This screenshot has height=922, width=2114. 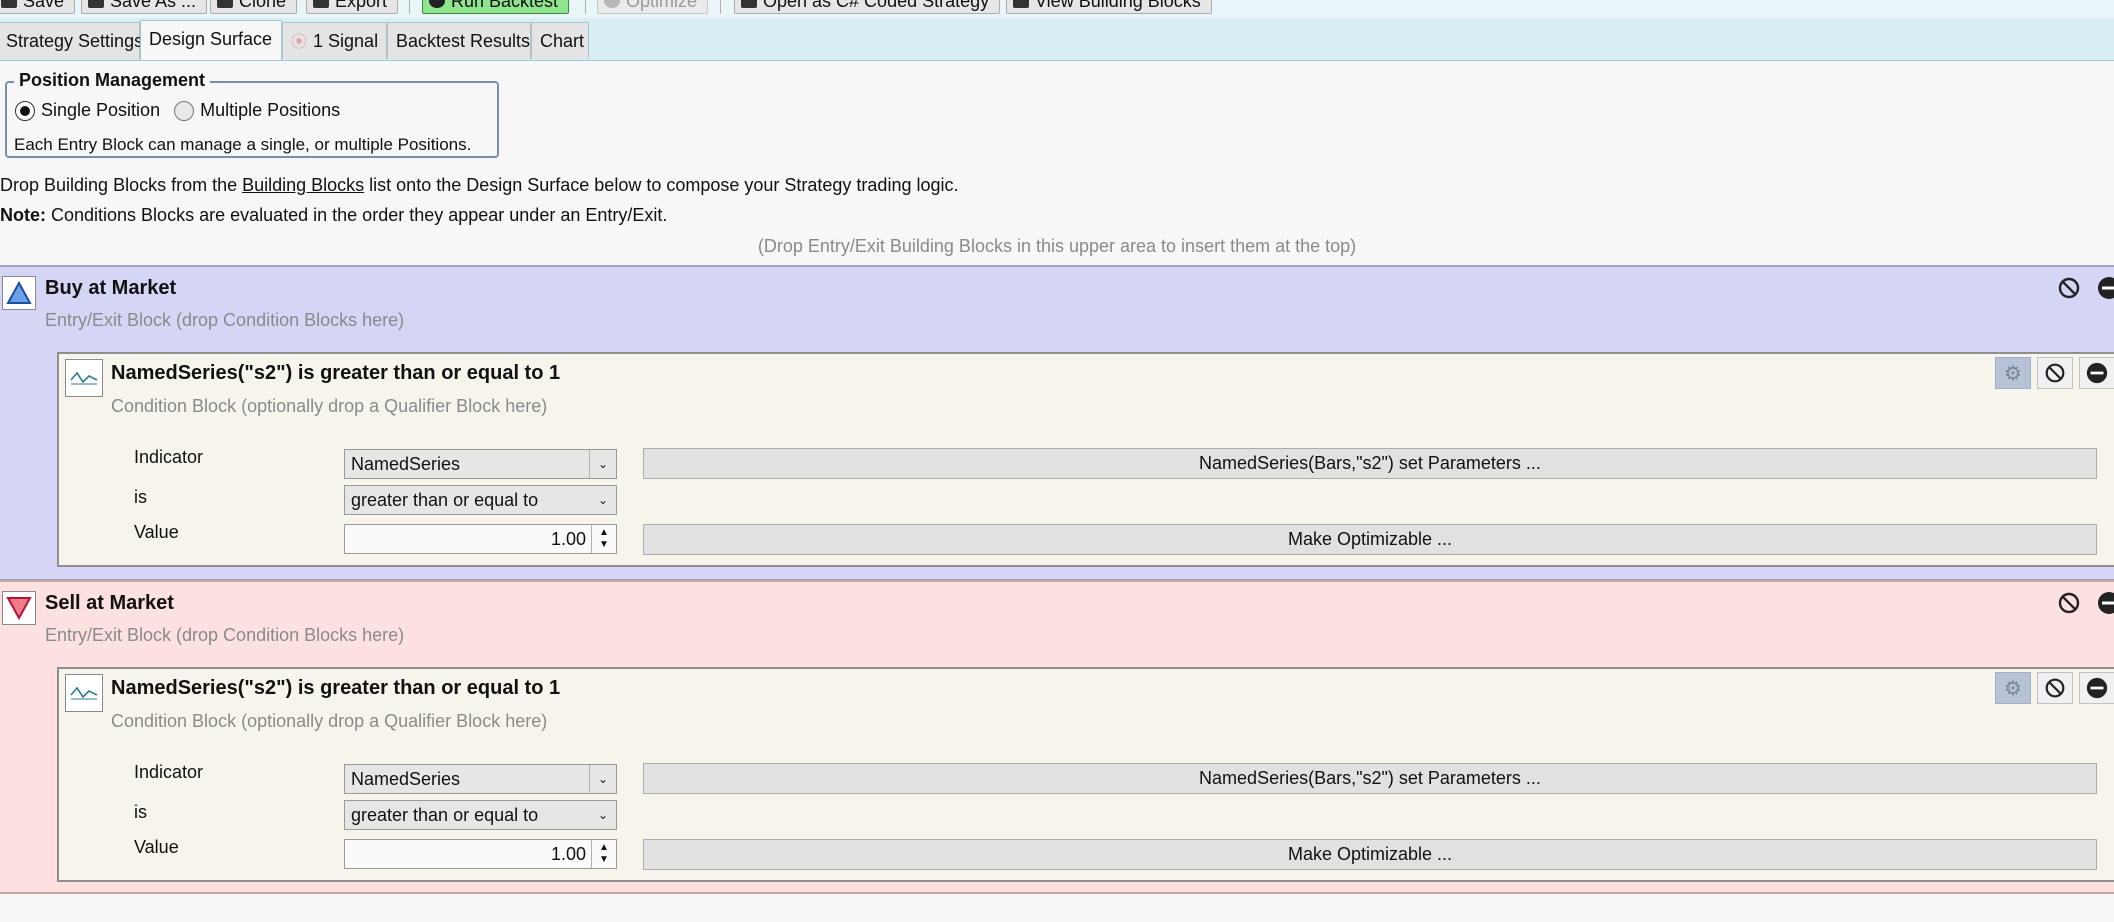 What do you see at coordinates (334, 40) in the screenshot?
I see `tab-signal: ⦿ 1 Signal` at bounding box center [334, 40].